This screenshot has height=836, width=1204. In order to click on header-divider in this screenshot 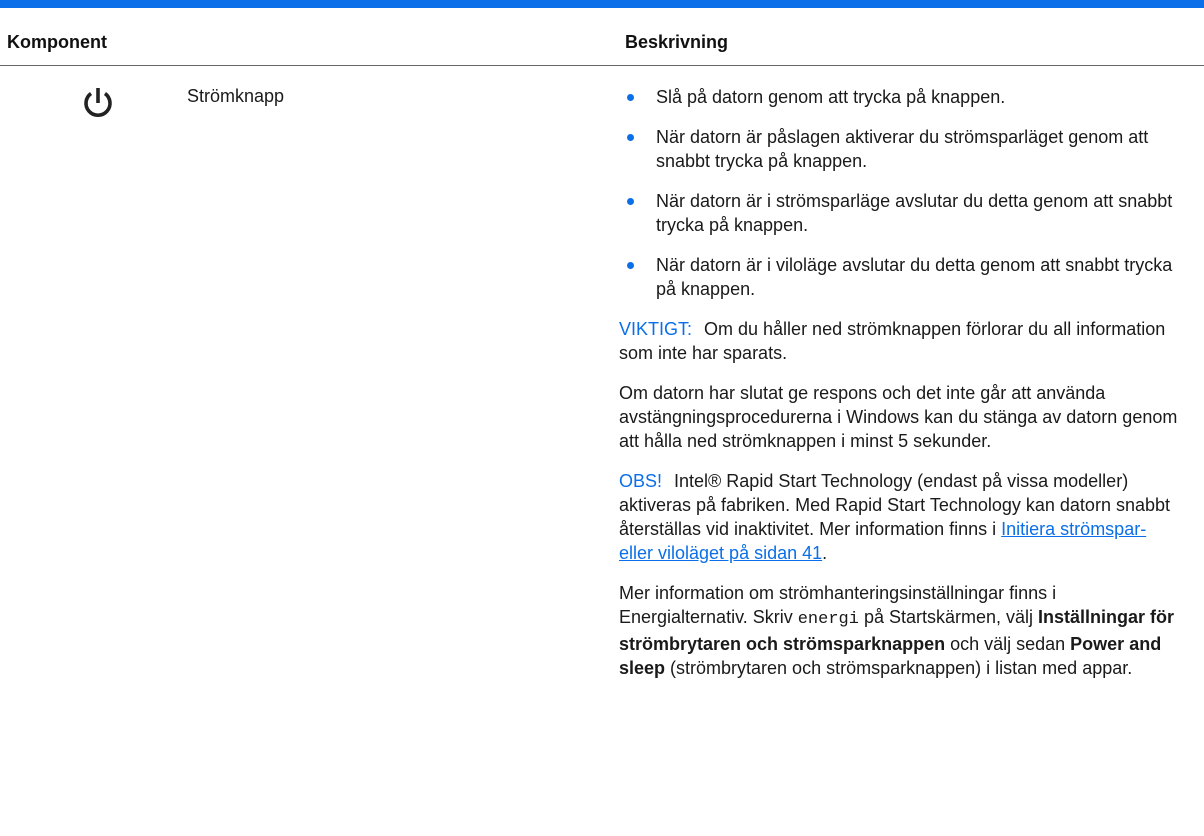, I will do `click(602, 65)`.